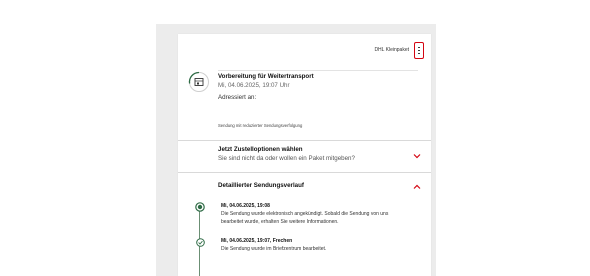 This screenshot has width=590, height=276. What do you see at coordinates (198, 81) in the screenshot?
I see `package-status-icon` at bounding box center [198, 81].